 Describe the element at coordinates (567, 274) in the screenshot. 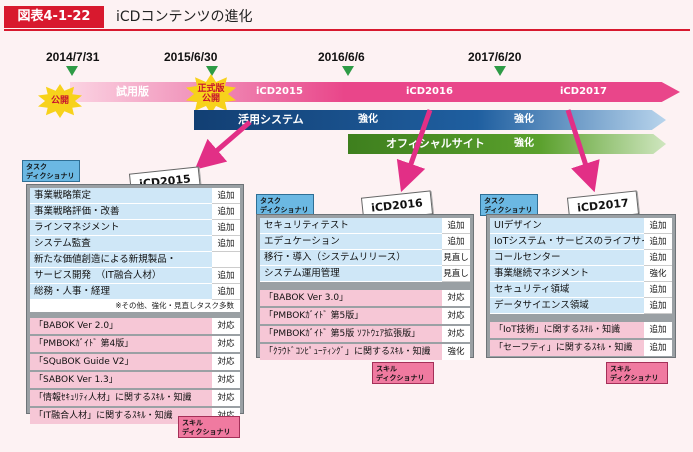

I see `task-name: 事業継続マネジメント` at that location.